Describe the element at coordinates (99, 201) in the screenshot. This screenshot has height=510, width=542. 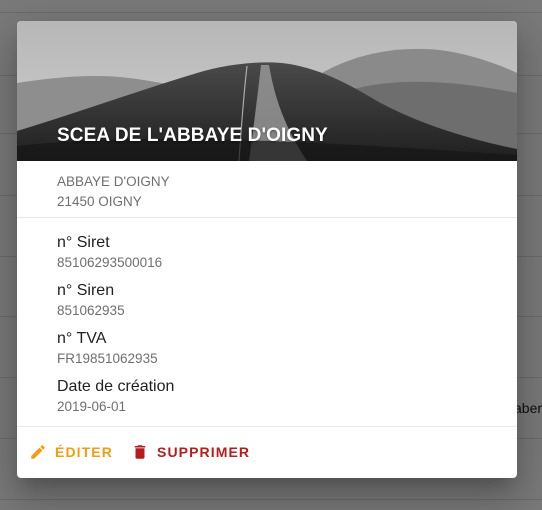
I see `address-line-2: 21450 OIGNY` at that location.